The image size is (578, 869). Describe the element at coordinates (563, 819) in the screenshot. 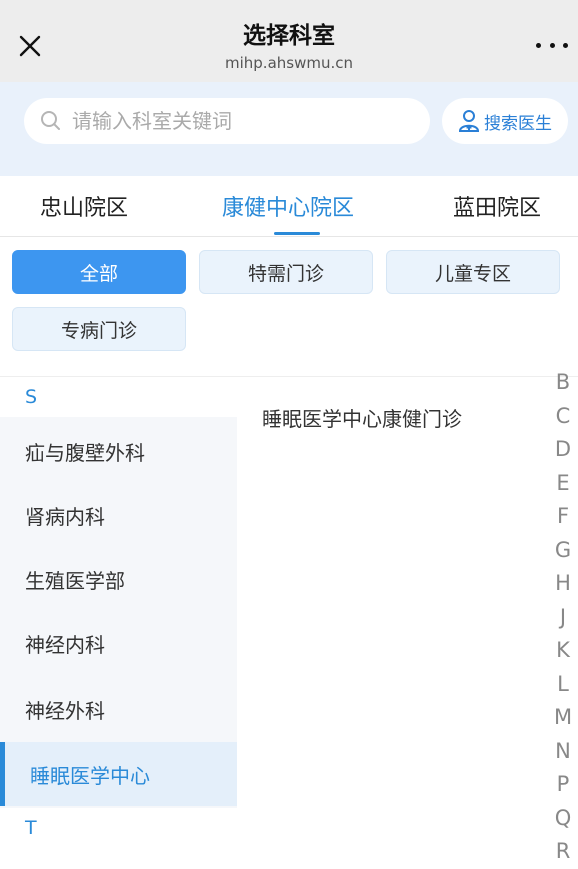

I see `index-letter-q: Q` at that location.